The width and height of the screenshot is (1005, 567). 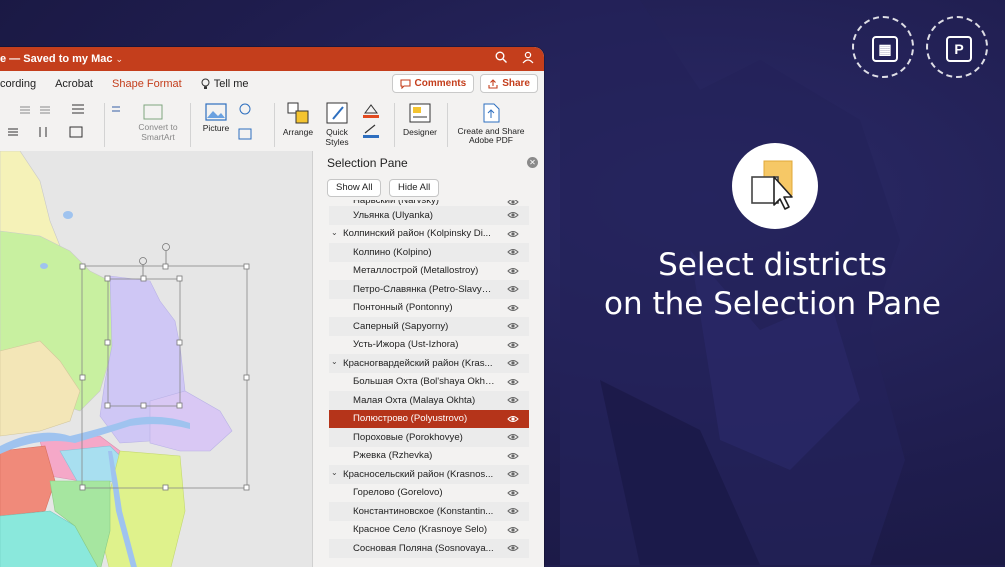 What do you see at coordinates (414, 400) in the screenshot?
I see `selection-item-label: Малая Охта (Malaya Okhta)` at bounding box center [414, 400].